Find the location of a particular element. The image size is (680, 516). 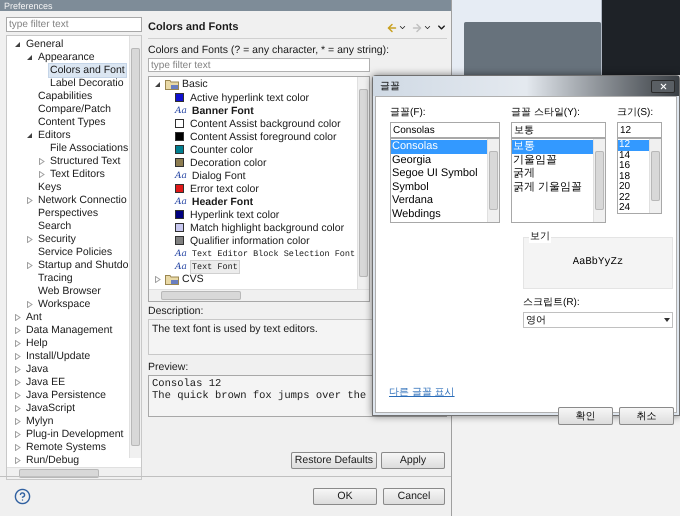

tree-item: Remote Systems is located at coordinates (66, 447).